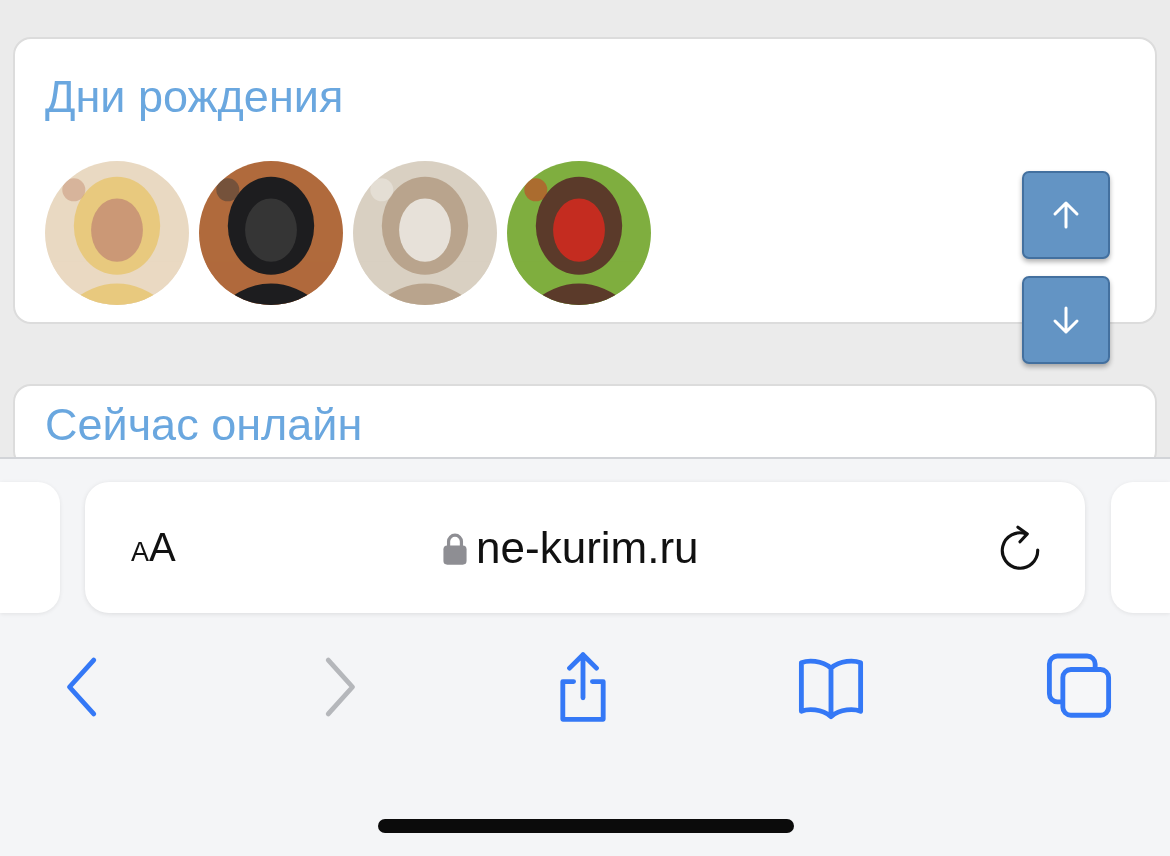  Describe the element at coordinates (204, 425) in the screenshot. I see `section-title: Сейчас онлайн` at that location.